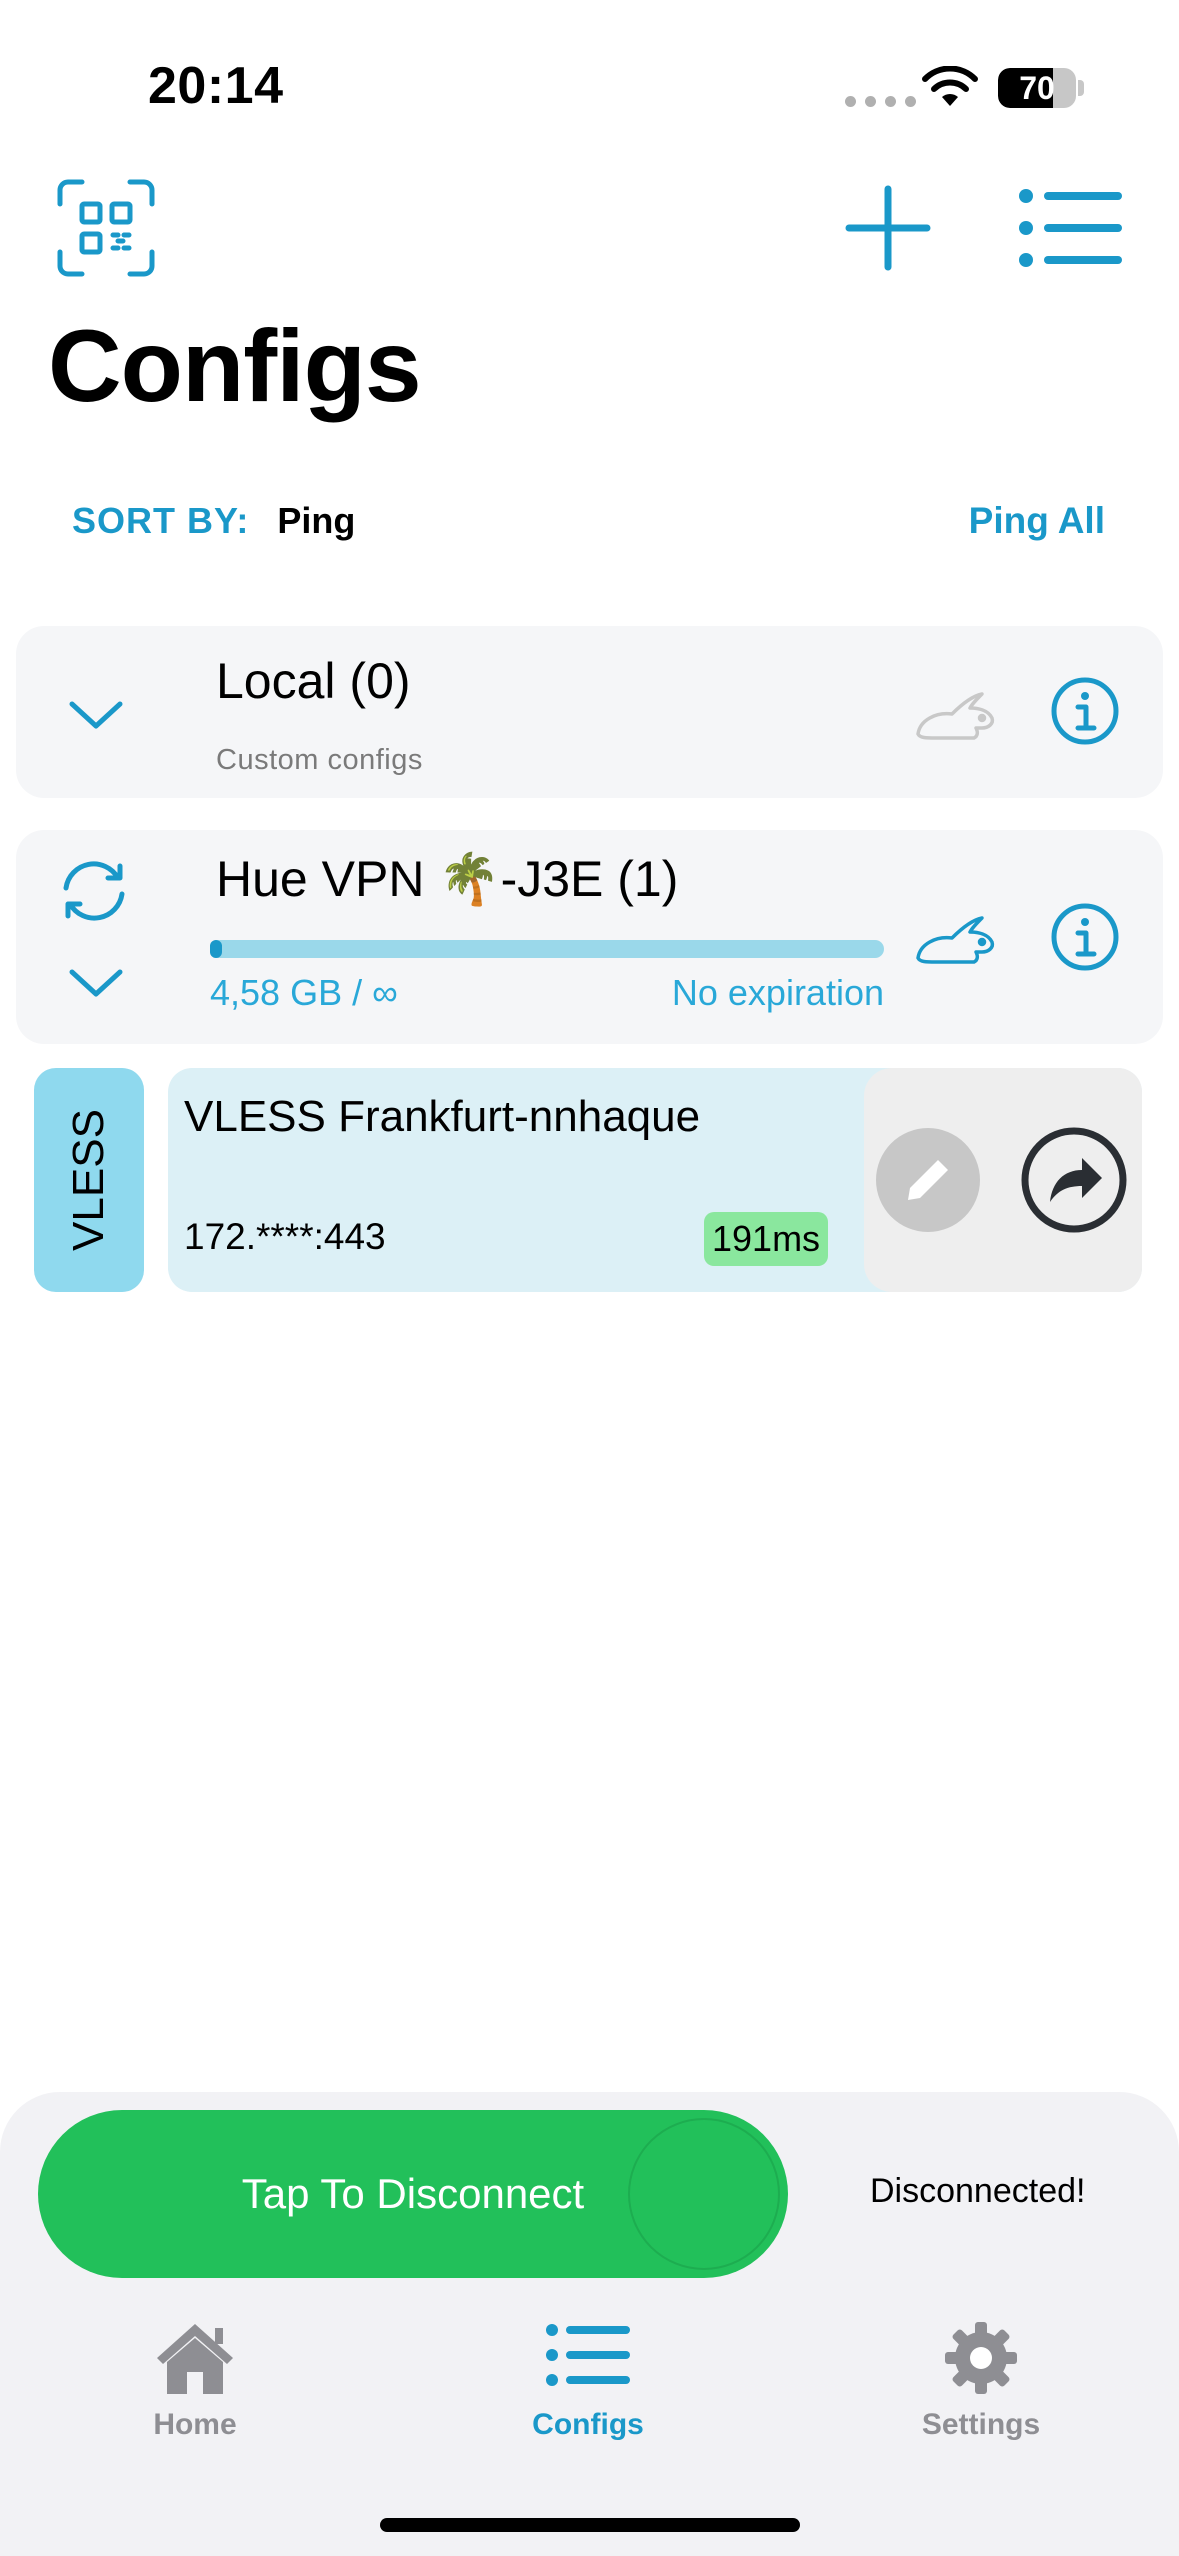  Describe the element at coordinates (588, 2390) in the screenshot. I see `tab-configs: Configs` at that location.